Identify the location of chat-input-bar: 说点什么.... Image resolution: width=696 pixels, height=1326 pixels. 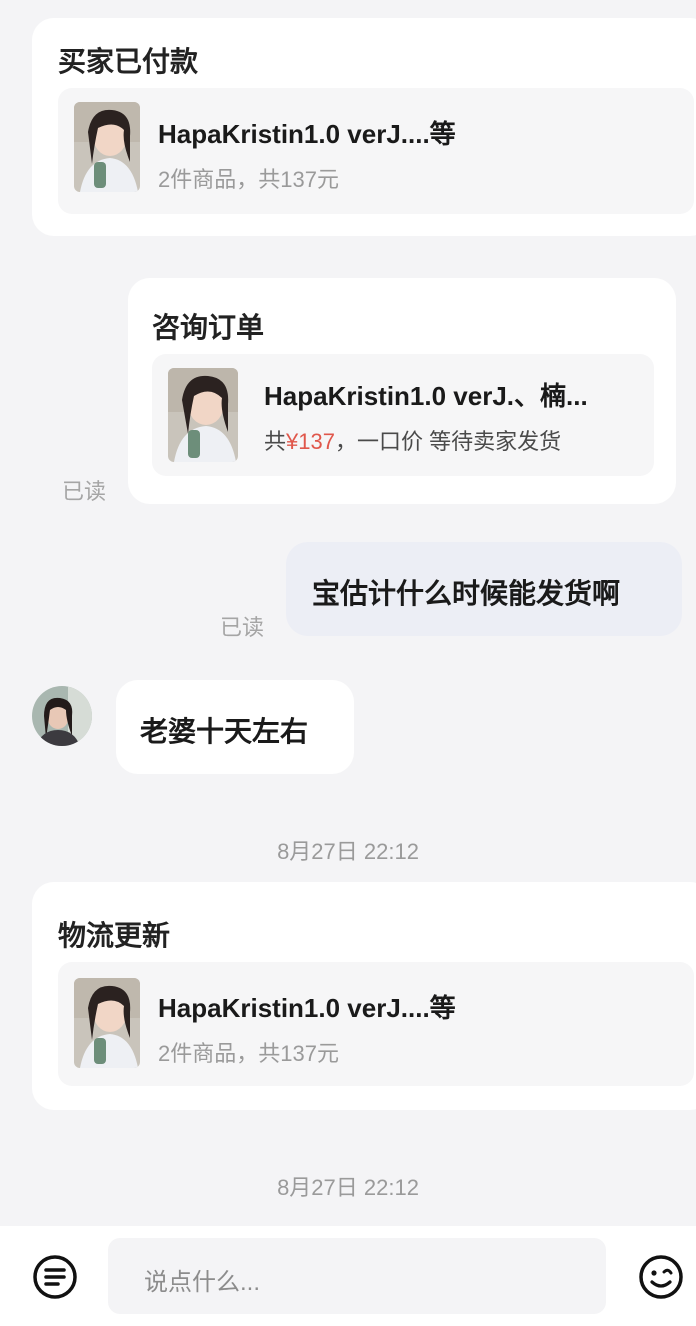
(348, 1276).